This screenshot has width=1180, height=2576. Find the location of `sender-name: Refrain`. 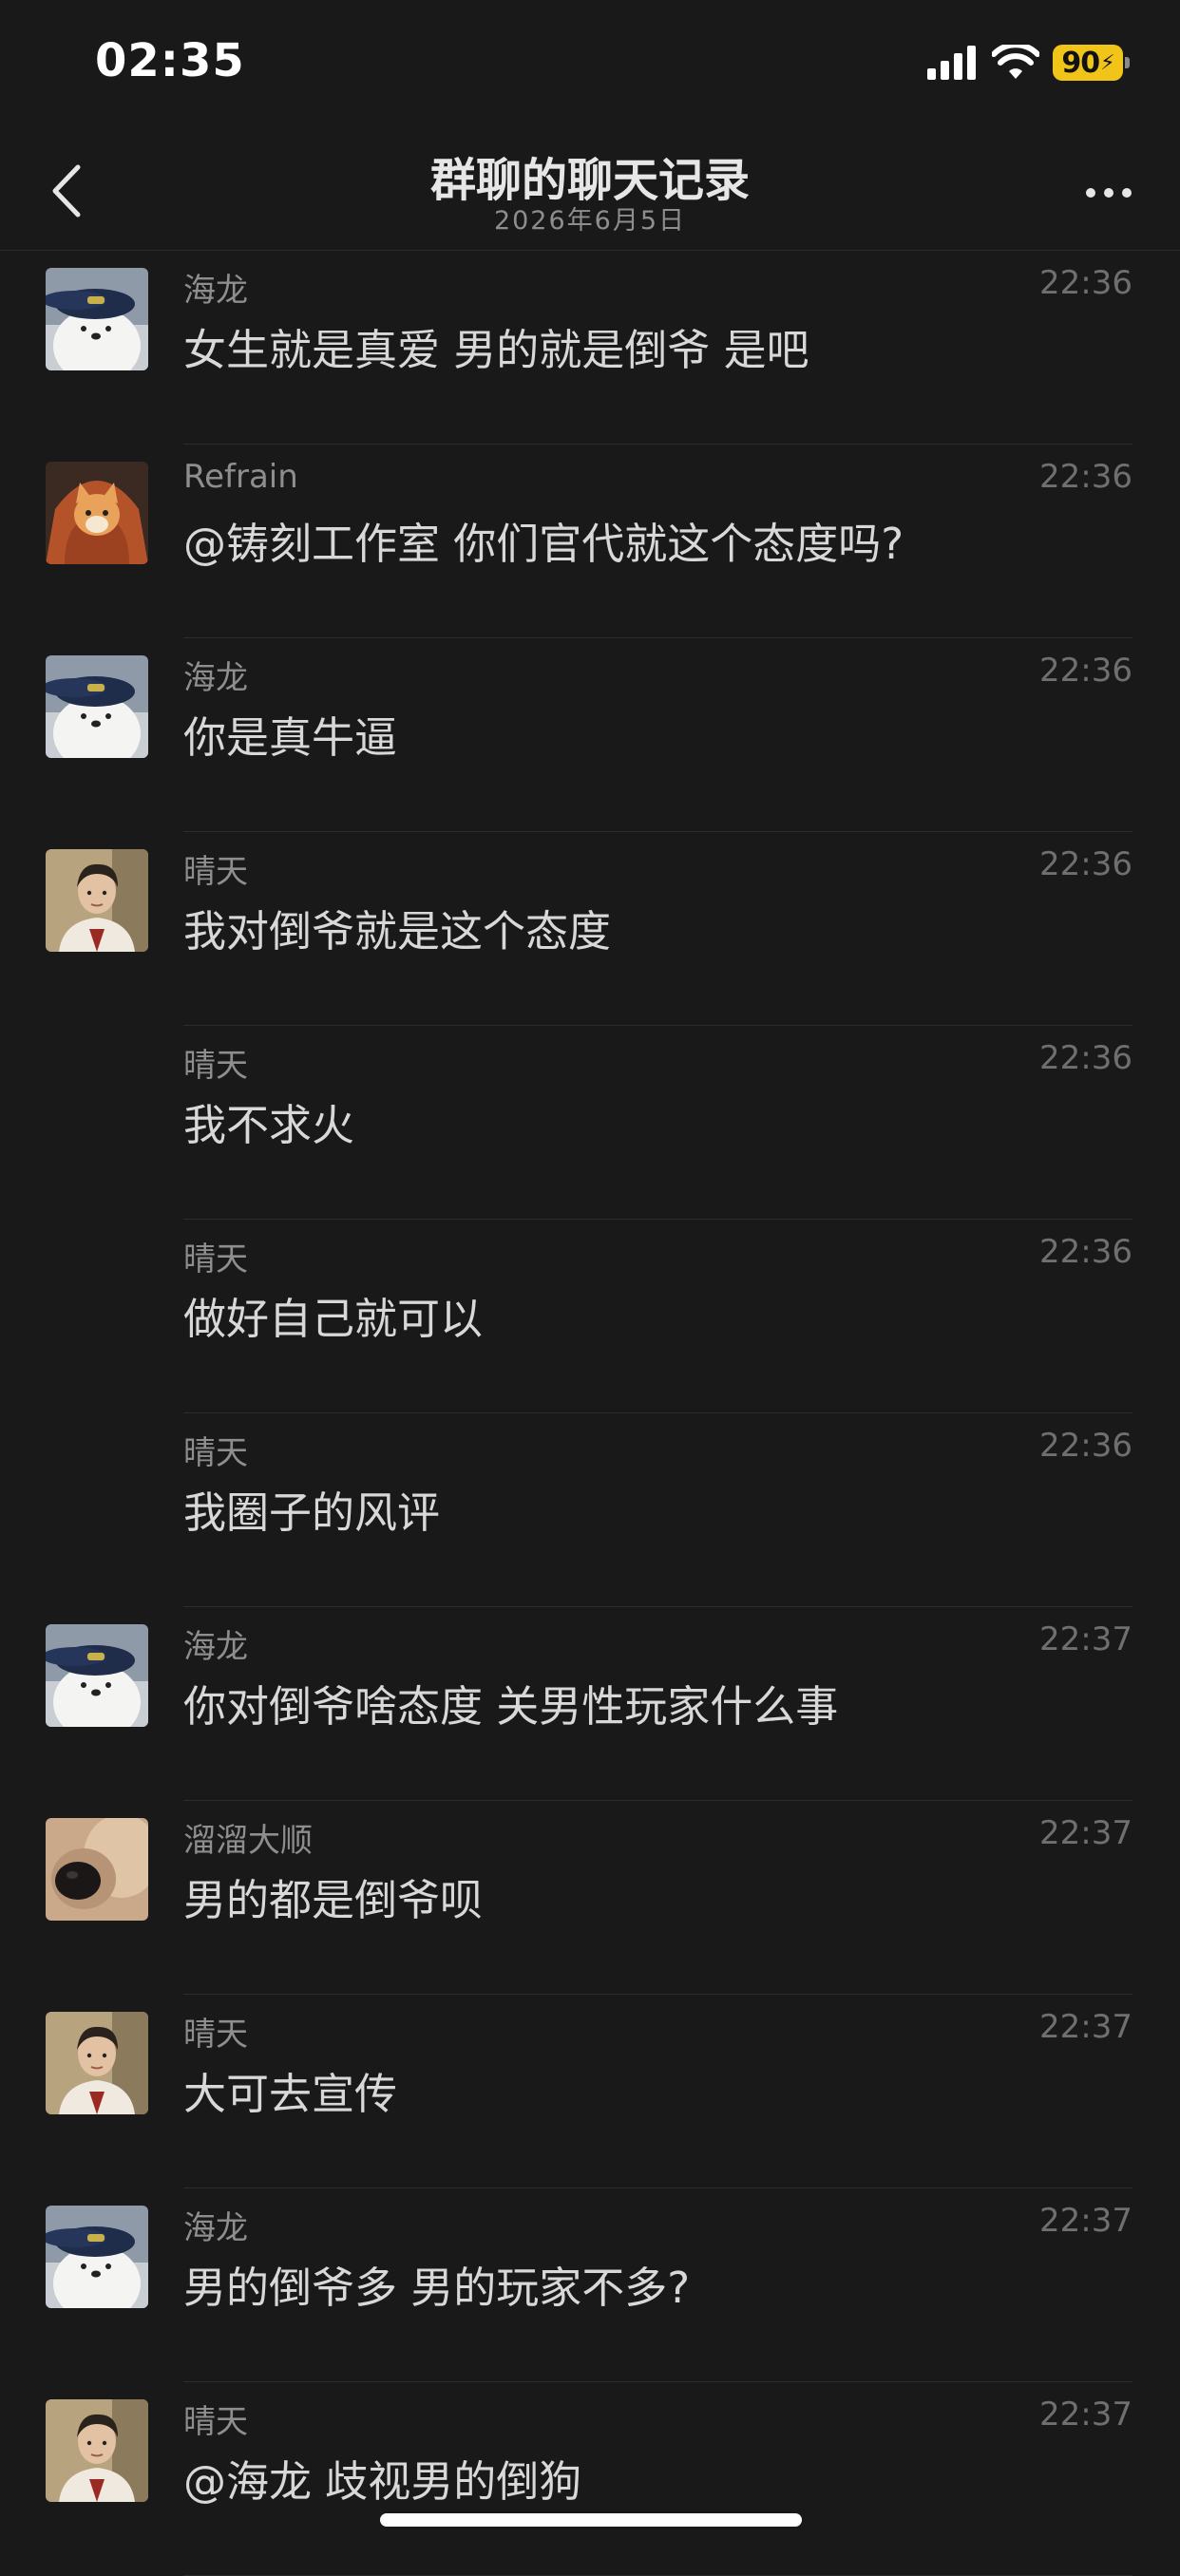

sender-name: Refrain is located at coordinates (240, 477).